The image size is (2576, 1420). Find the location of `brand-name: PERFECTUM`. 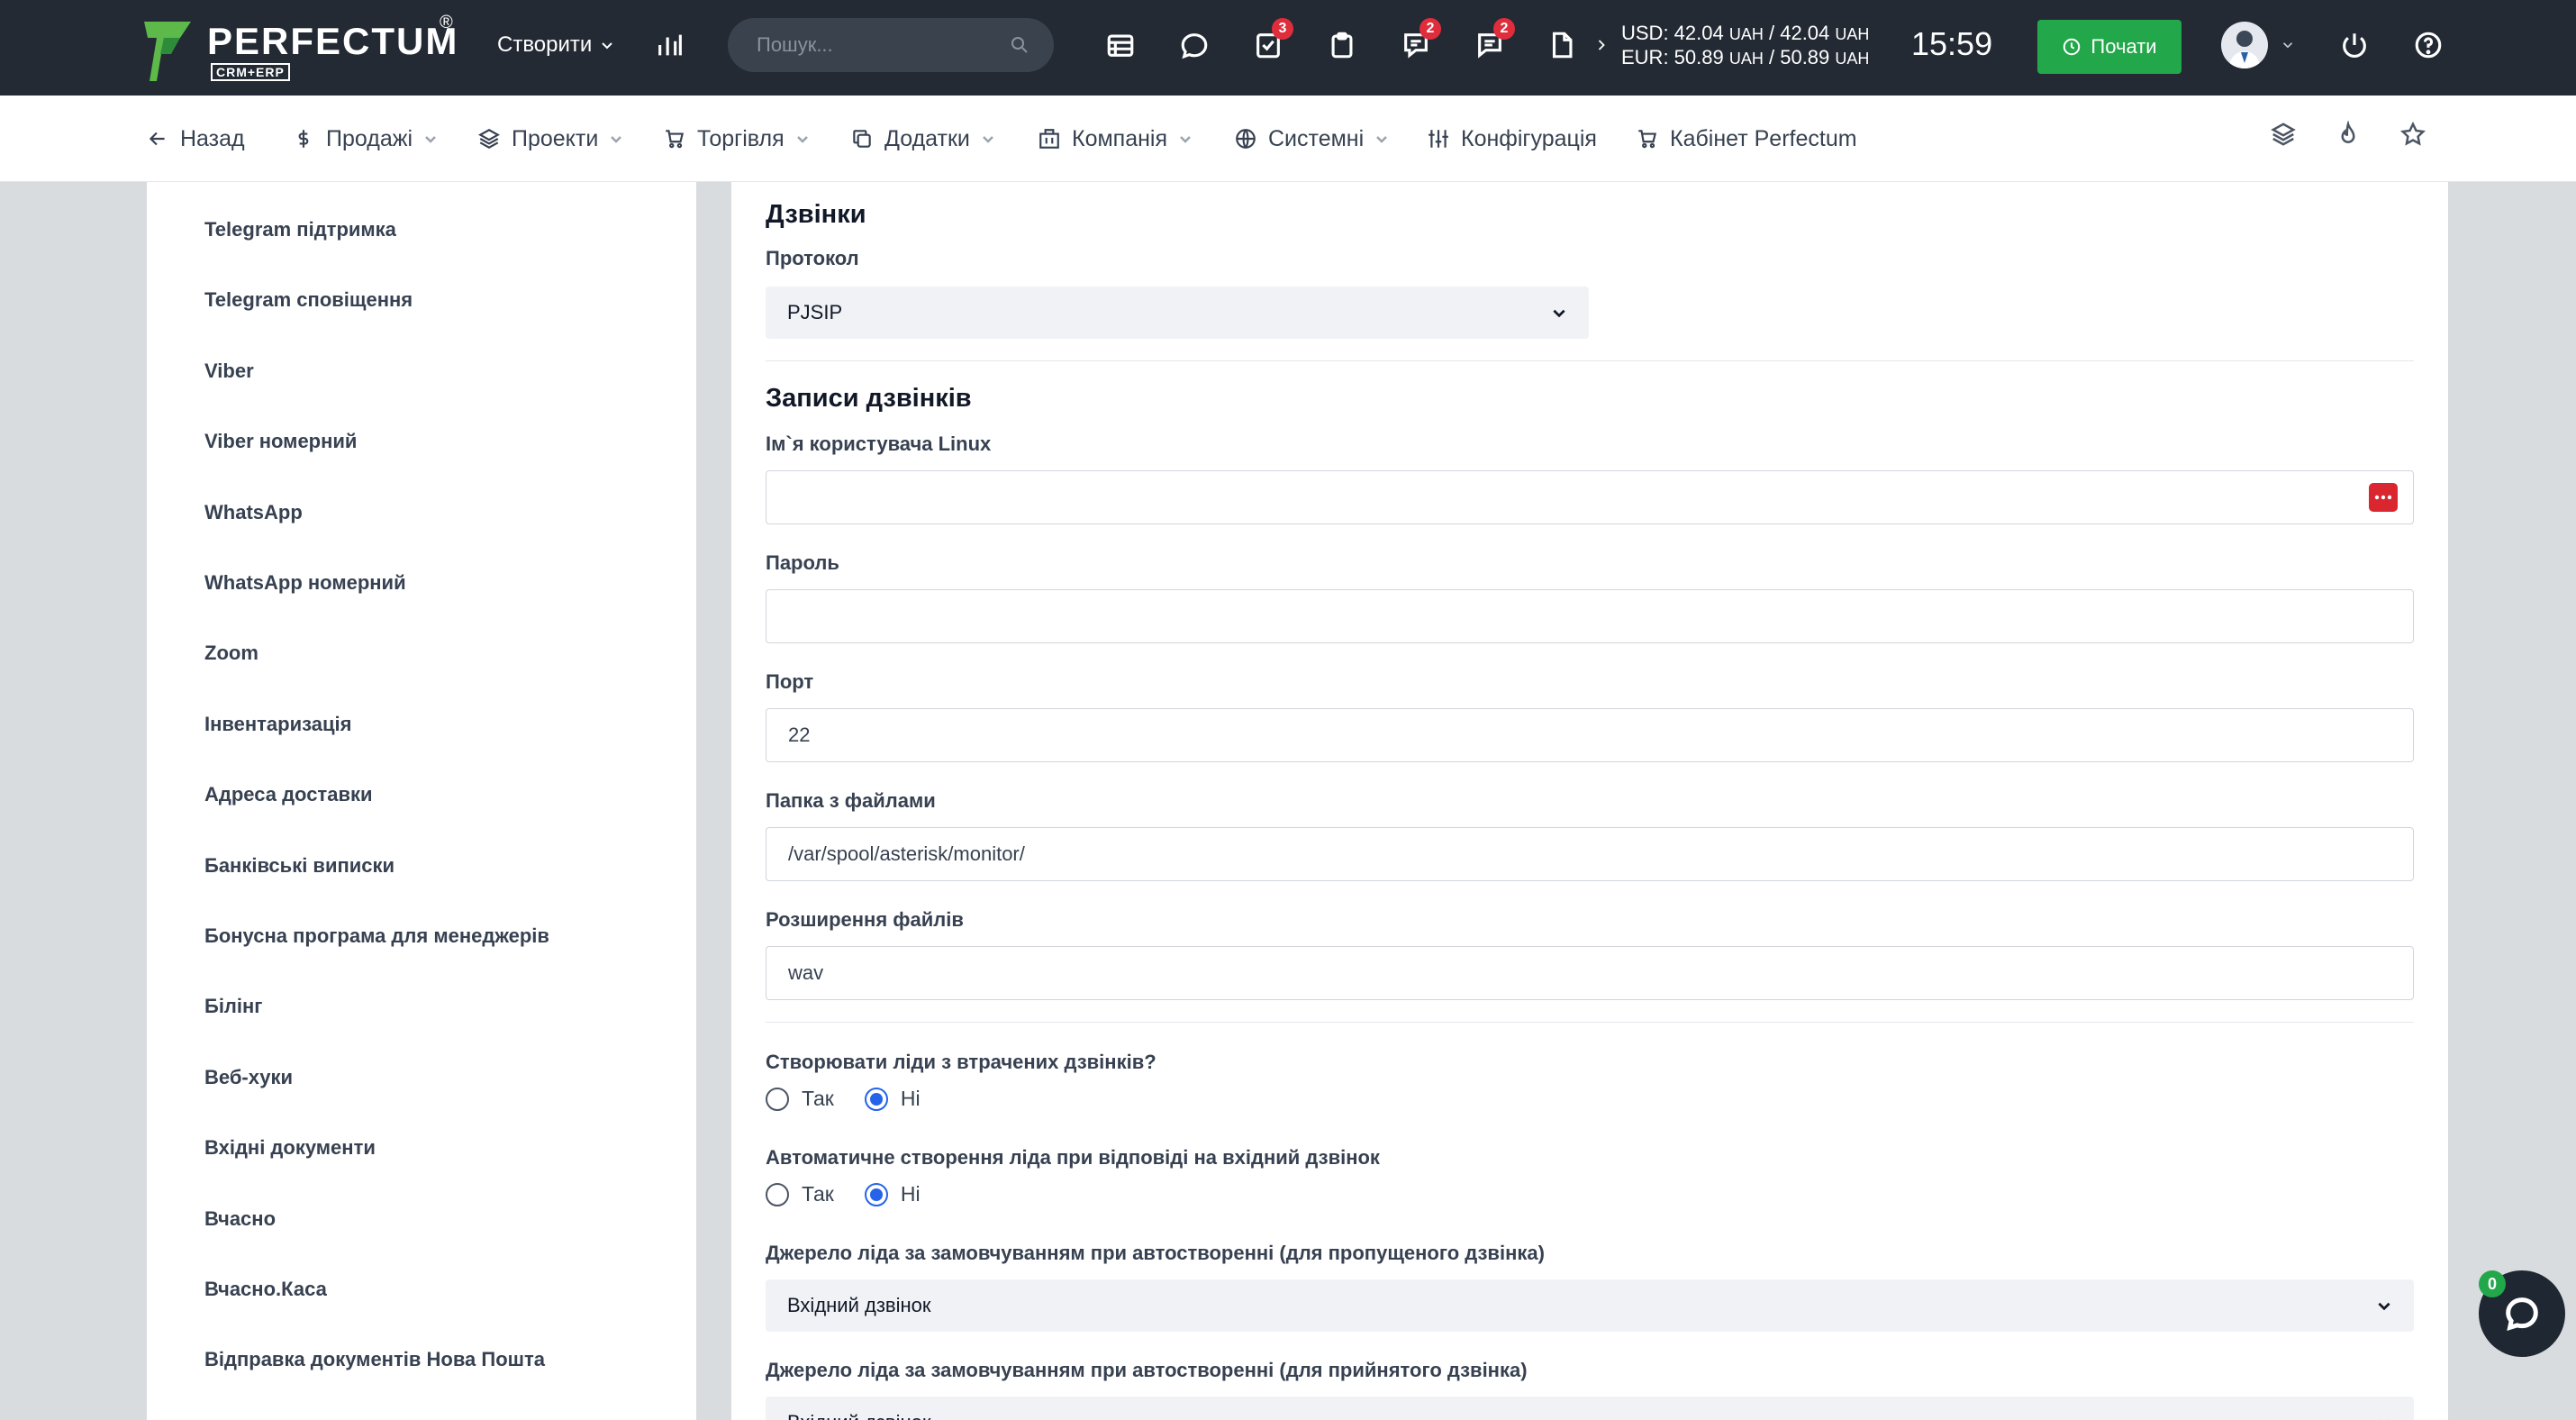

brand-name: PERFECTUM is located at coordinates (333, 41).